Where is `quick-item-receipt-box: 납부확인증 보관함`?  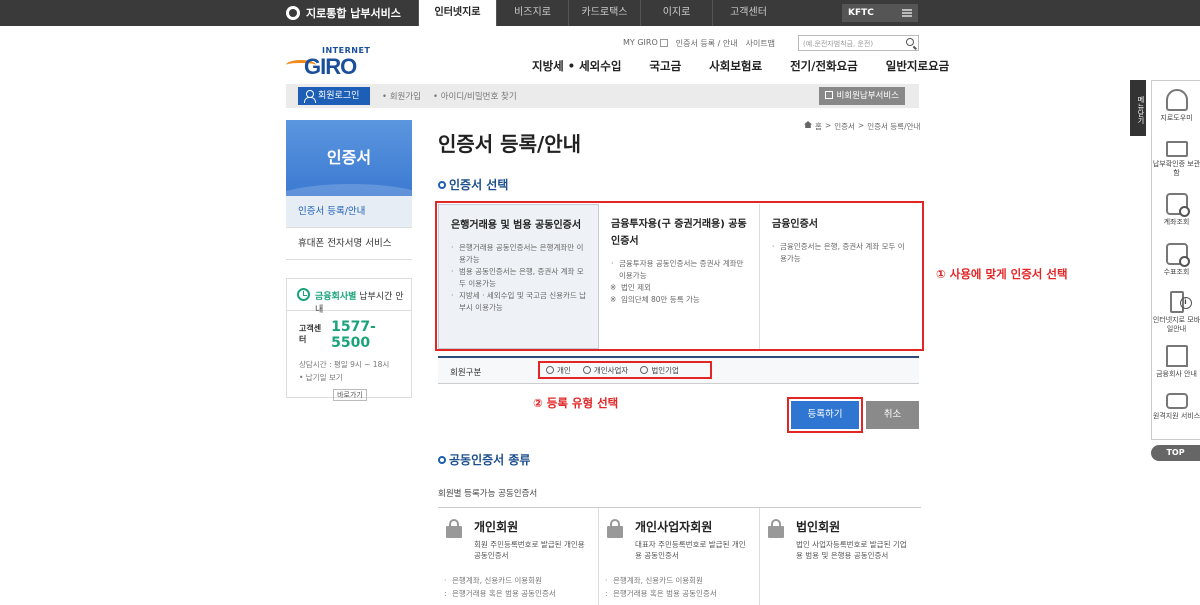
quick-item-receipt-box: 납부확인증 보관함 is located at coordinates (1176, 157).